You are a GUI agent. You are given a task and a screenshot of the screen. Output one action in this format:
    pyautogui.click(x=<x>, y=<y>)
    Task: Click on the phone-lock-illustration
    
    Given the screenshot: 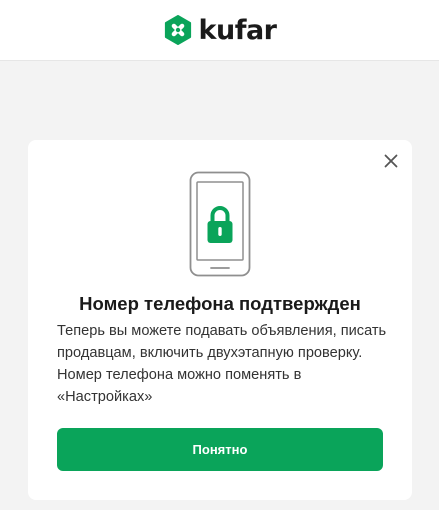 What is the action you would take?
    pyautogui.click(x=220, y=224)
    